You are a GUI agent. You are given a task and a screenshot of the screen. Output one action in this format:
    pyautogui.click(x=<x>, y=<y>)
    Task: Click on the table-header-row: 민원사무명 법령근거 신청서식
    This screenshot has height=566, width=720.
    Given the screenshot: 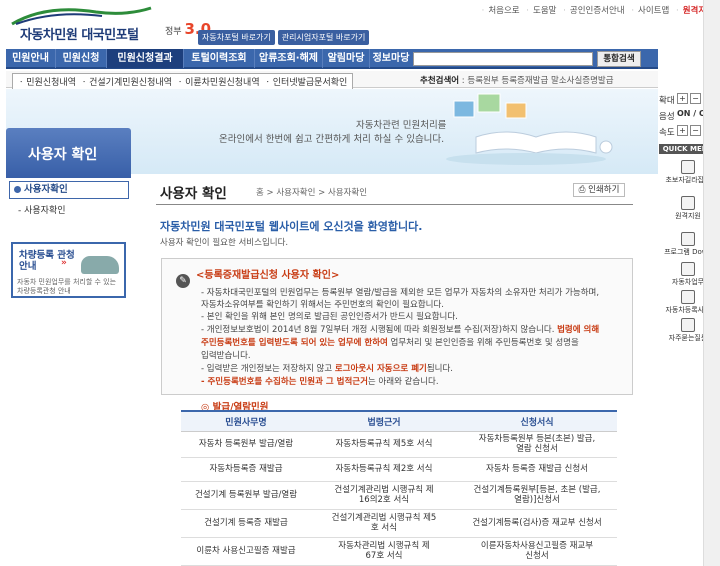 What is the action you would take?
    pyautogui.click(x=399, y=421)
    